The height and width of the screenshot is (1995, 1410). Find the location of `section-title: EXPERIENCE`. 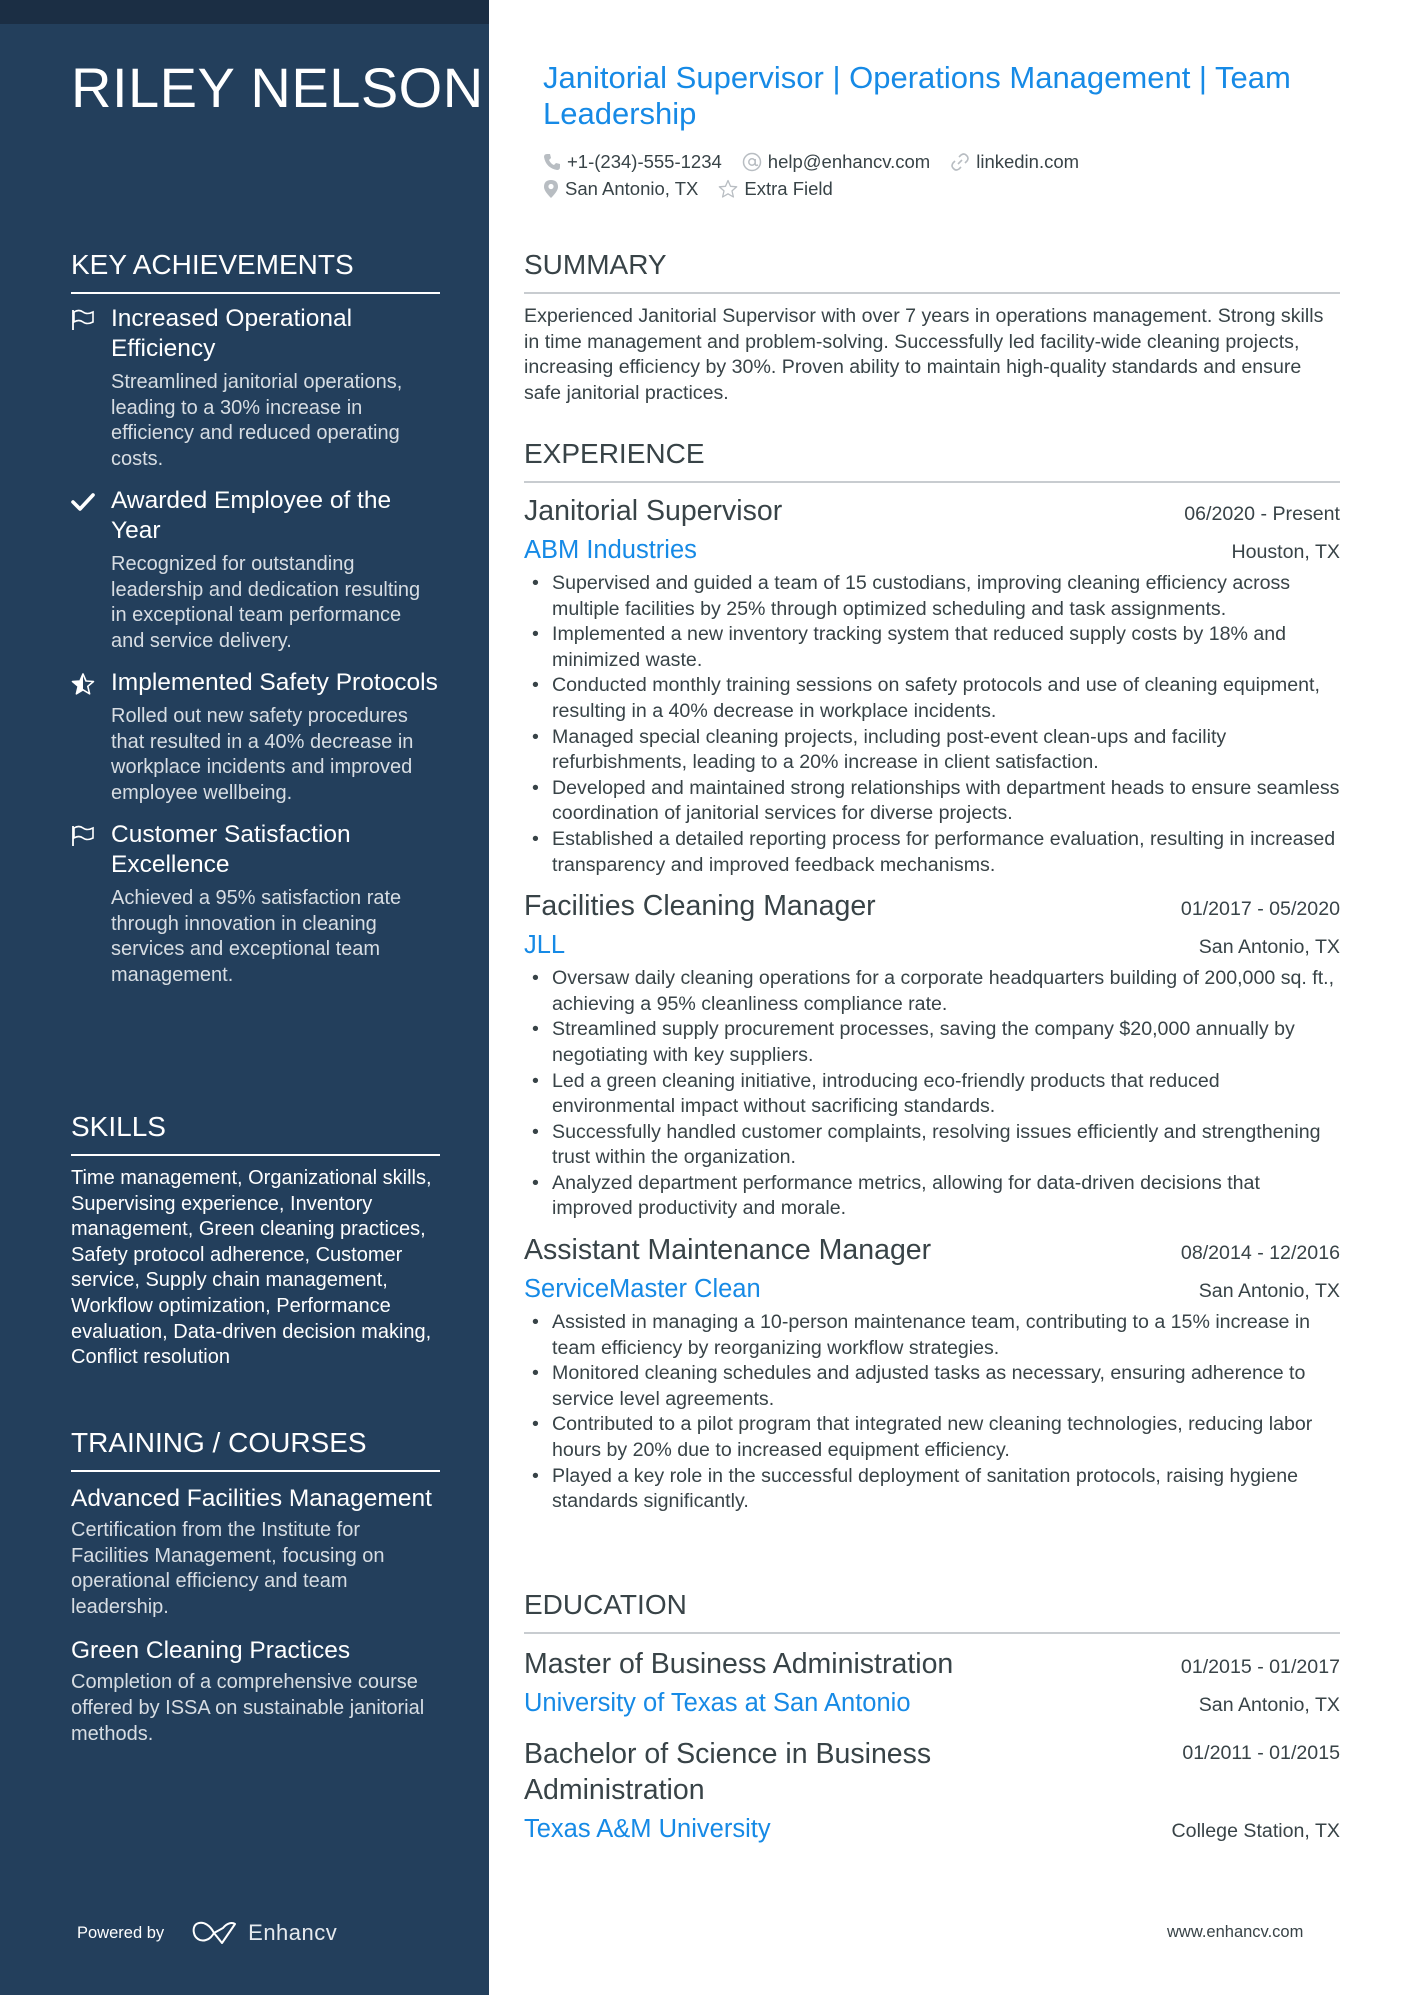

section-title: EXPERIENCE is located at coordinates (932, 460).